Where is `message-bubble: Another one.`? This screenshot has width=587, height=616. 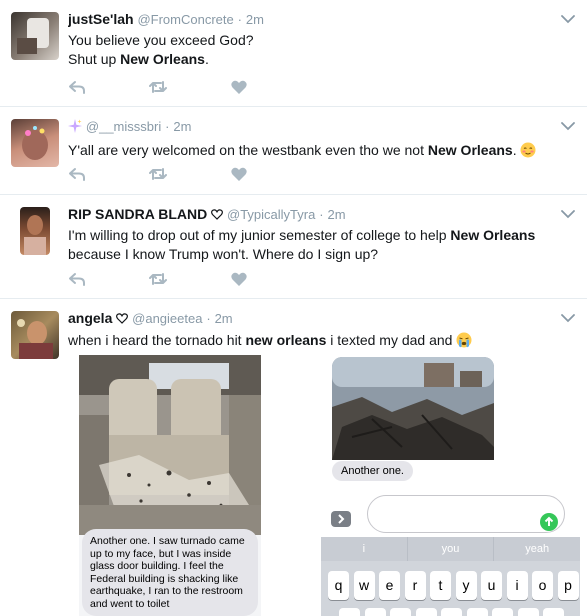 message-bubble: Another one. is located at coordinates (372, 471).